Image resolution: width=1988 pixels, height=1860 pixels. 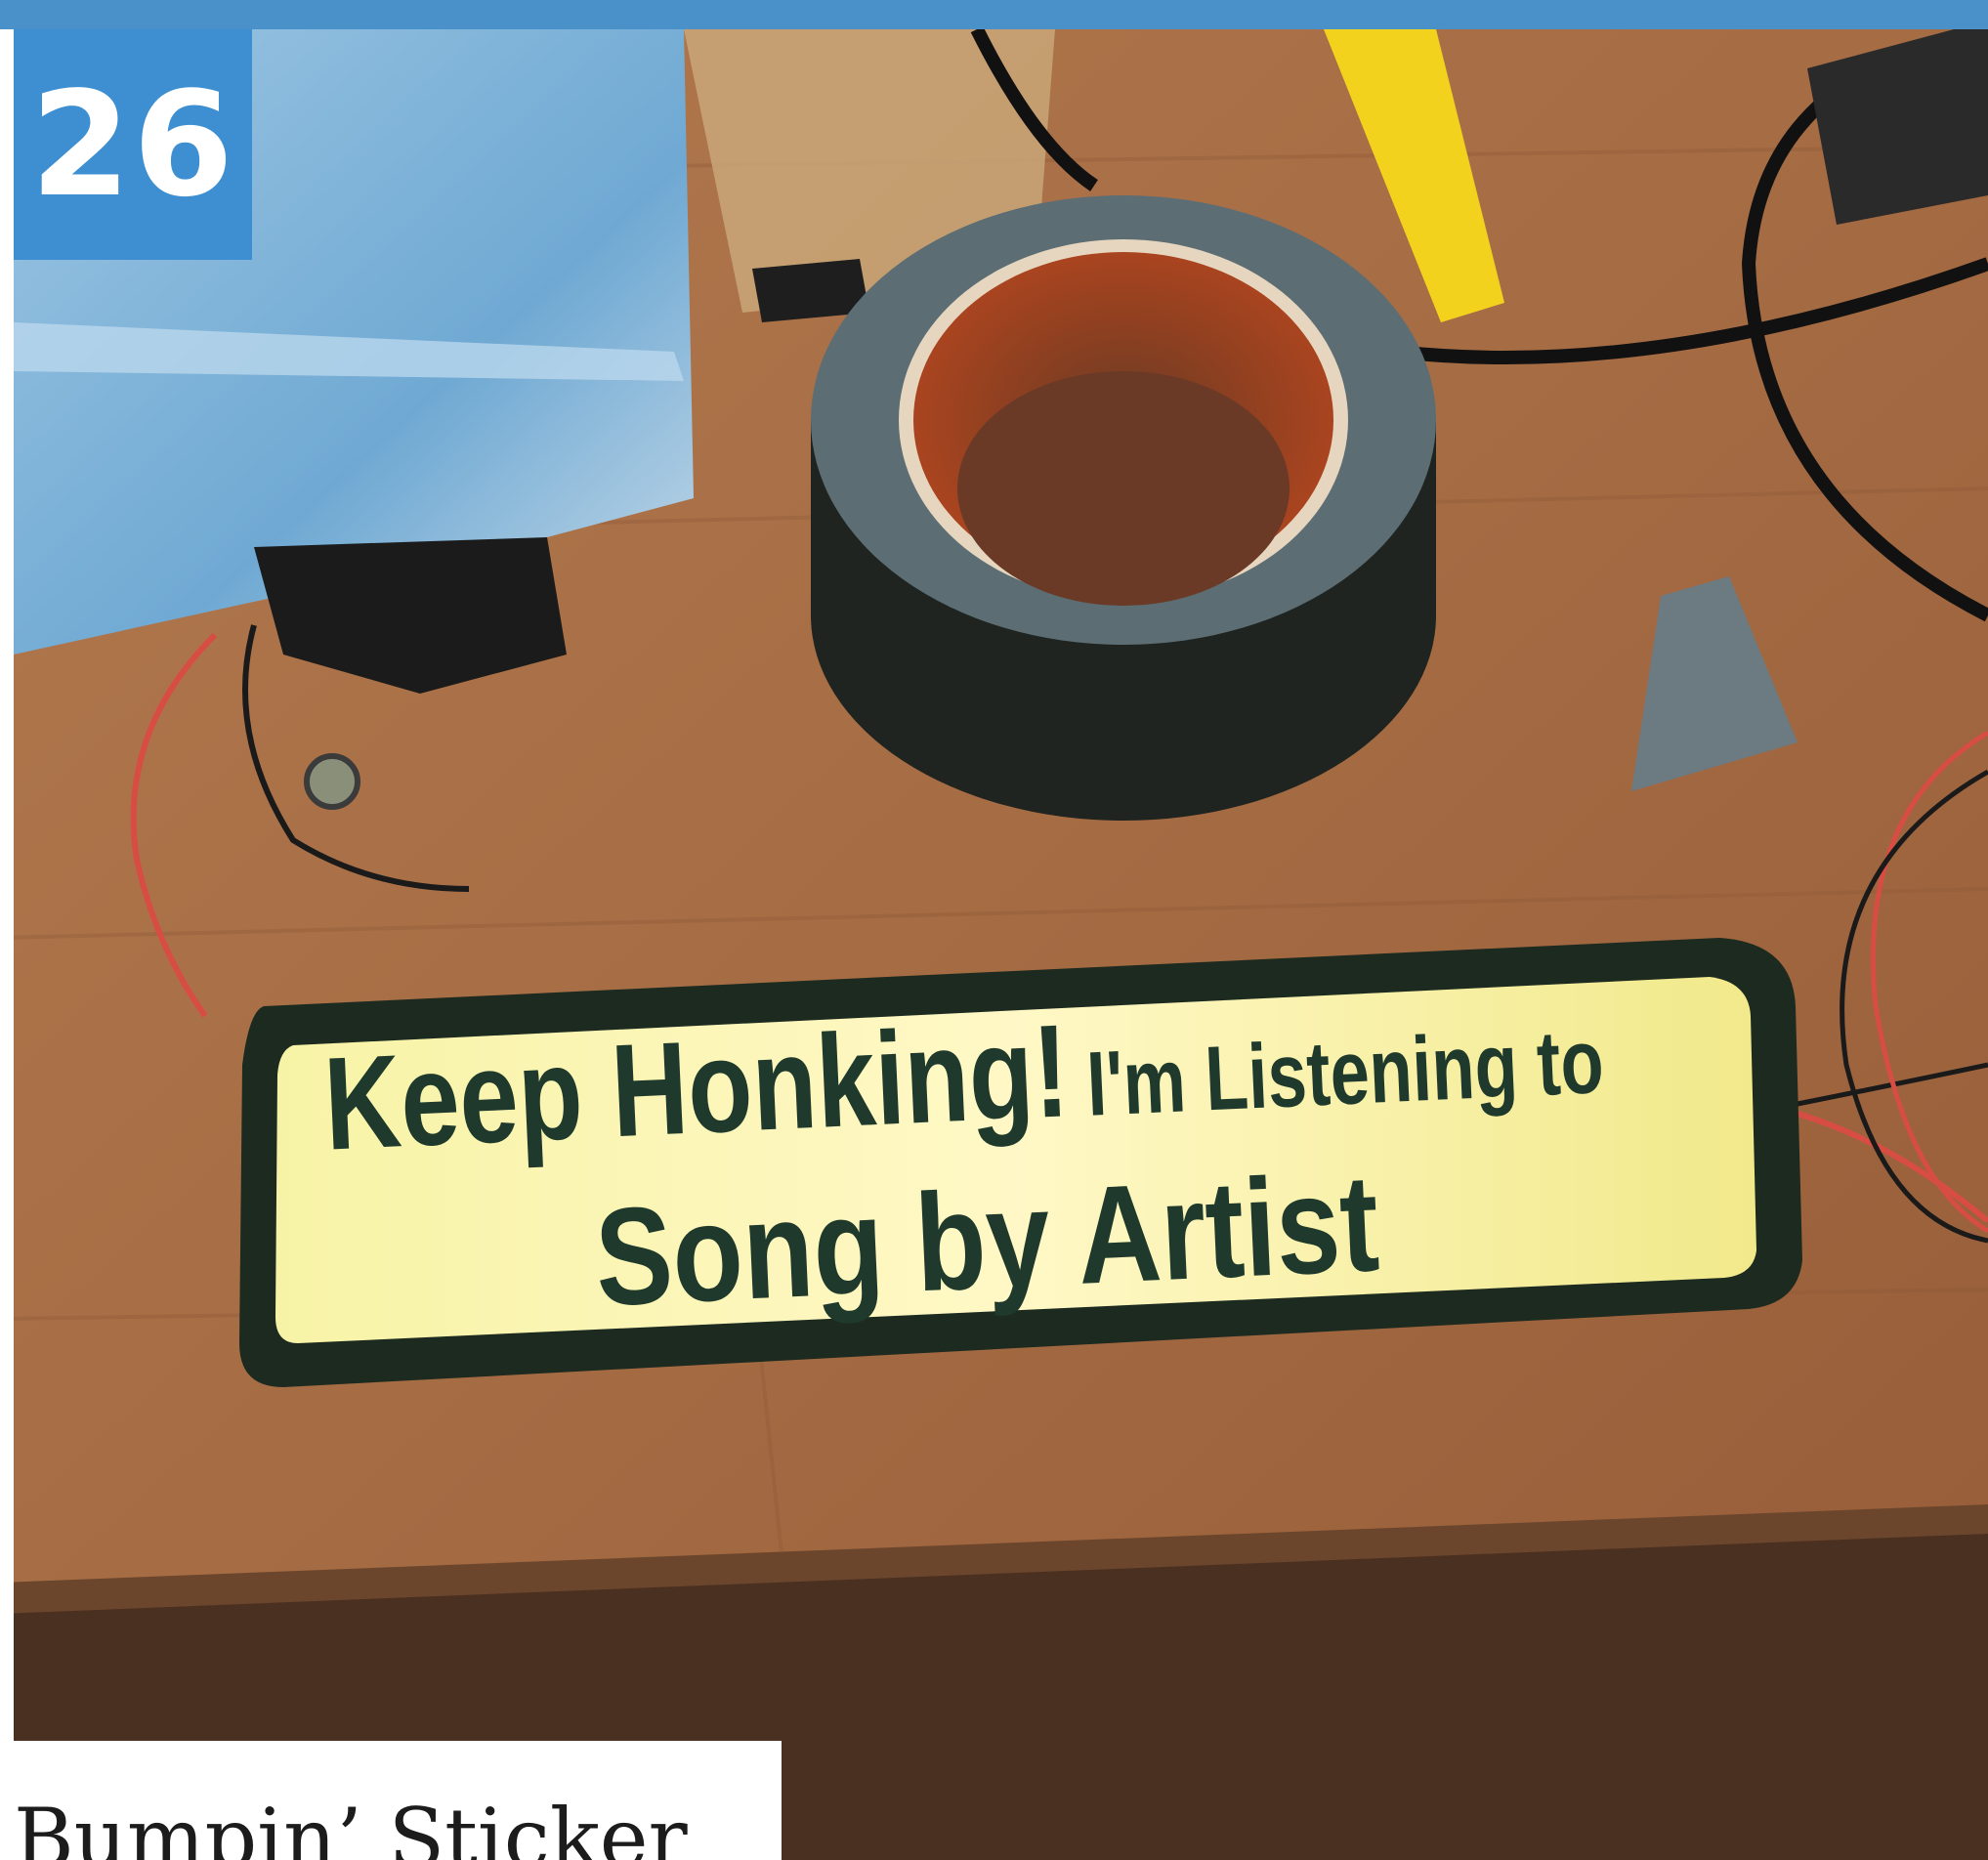 I want to click on caption-title: Bumpin’ Sticker, so click(x=351, y=1825).